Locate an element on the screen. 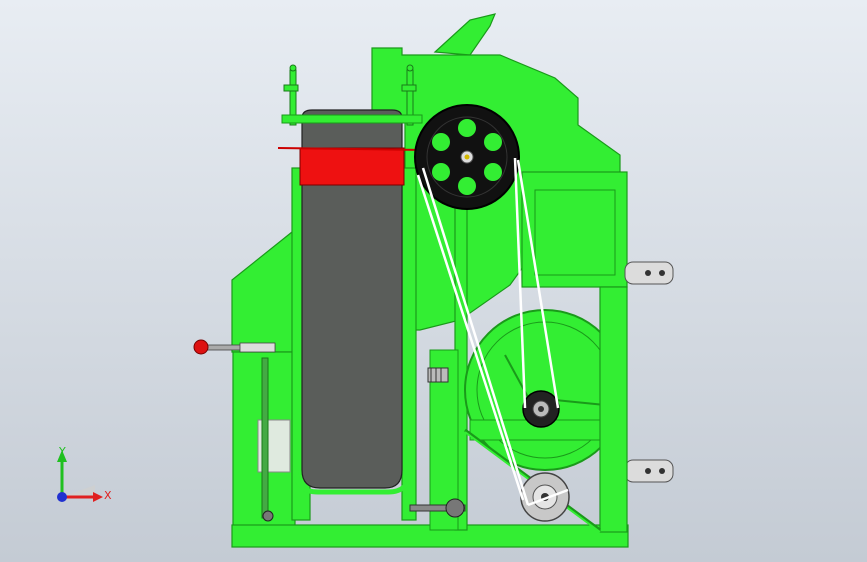 Image resolution: width=867 pixels, height=562 pixels. right-bracket-upper is located at coordinates (649, 273).